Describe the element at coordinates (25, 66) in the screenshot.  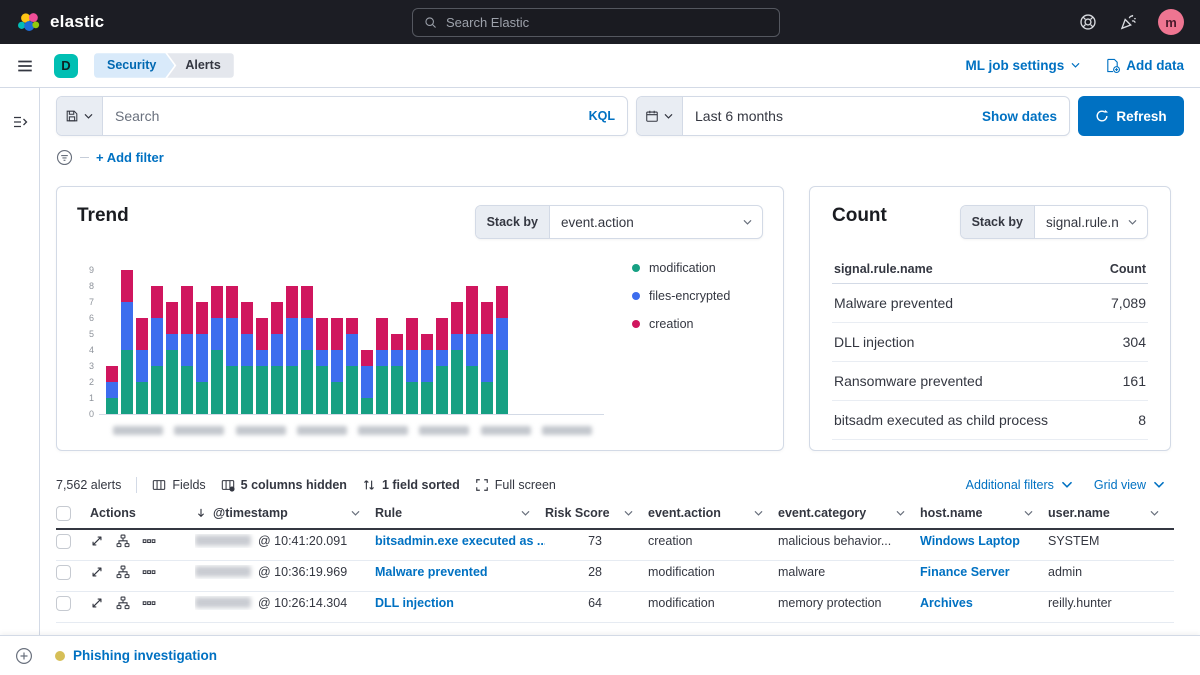
I see `menu-button` at that location.